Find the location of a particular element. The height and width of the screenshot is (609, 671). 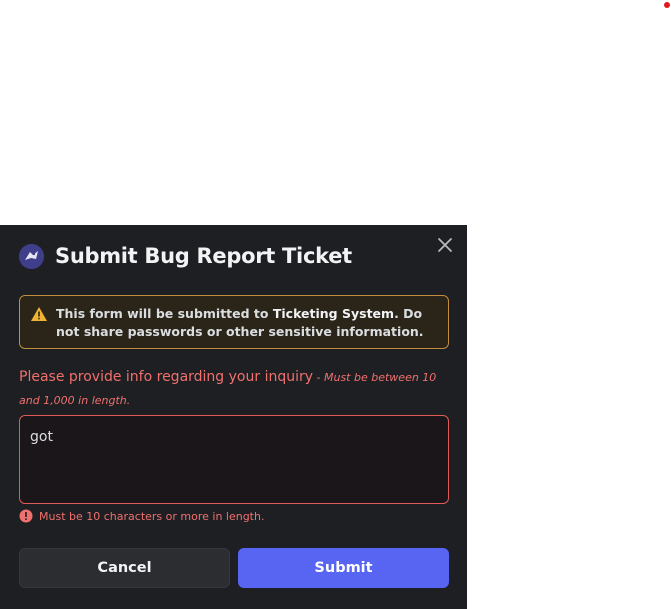

cancel-button: Cancel is located at coordinates (124, 568).